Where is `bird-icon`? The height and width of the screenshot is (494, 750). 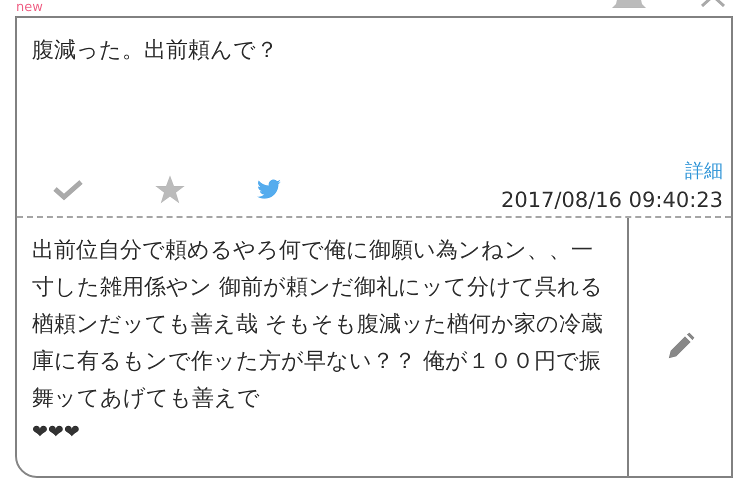
bird-icon is located at coordinates (269, 190).